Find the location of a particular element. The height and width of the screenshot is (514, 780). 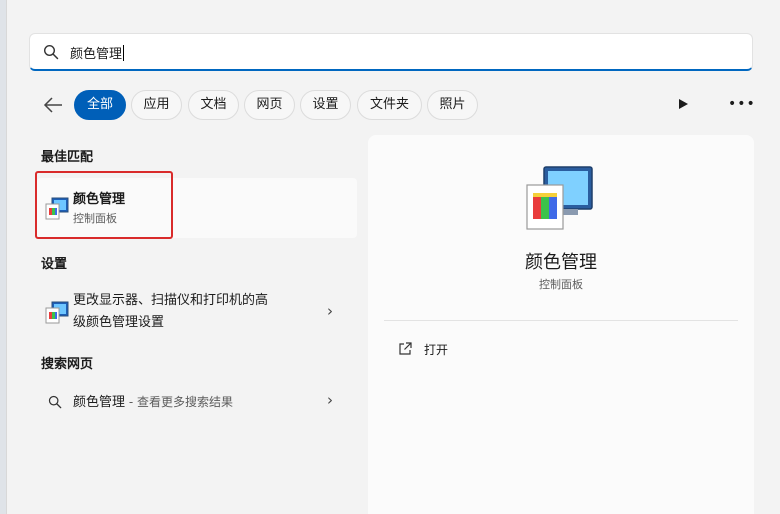

filter-chip-photos: 照片 is located at coordinates (452, 105).